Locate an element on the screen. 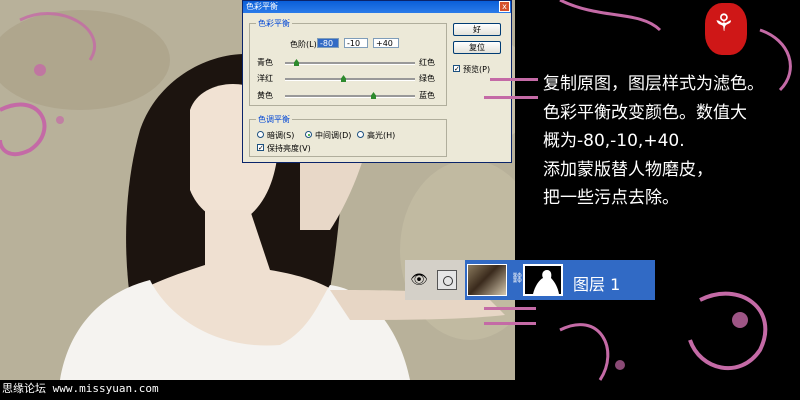  mask-silhouette is located at coordinates (546, 282).